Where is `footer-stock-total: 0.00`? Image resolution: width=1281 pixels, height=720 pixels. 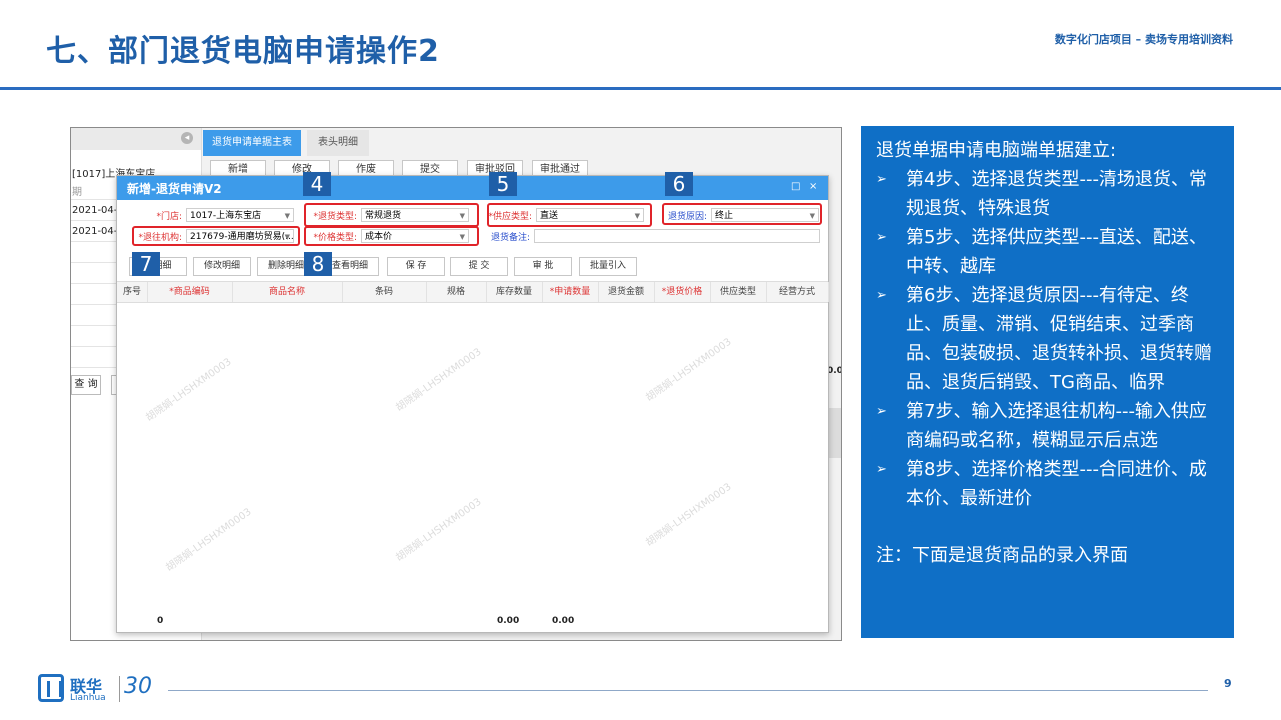
footer-stock-total: 0.00 is located at coordinates (508, 621).